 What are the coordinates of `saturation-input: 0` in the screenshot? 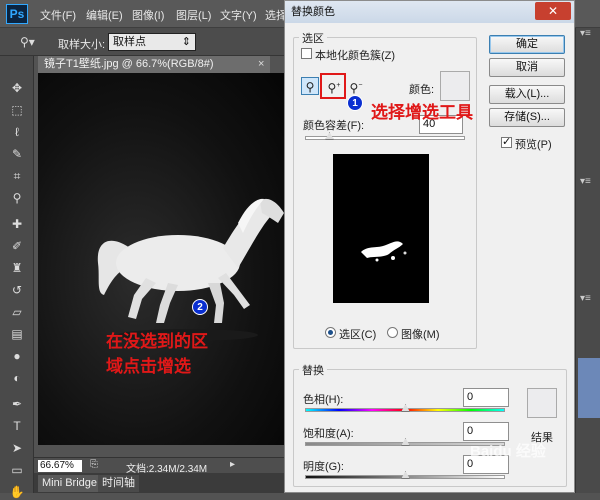 It's located at (486, 431).